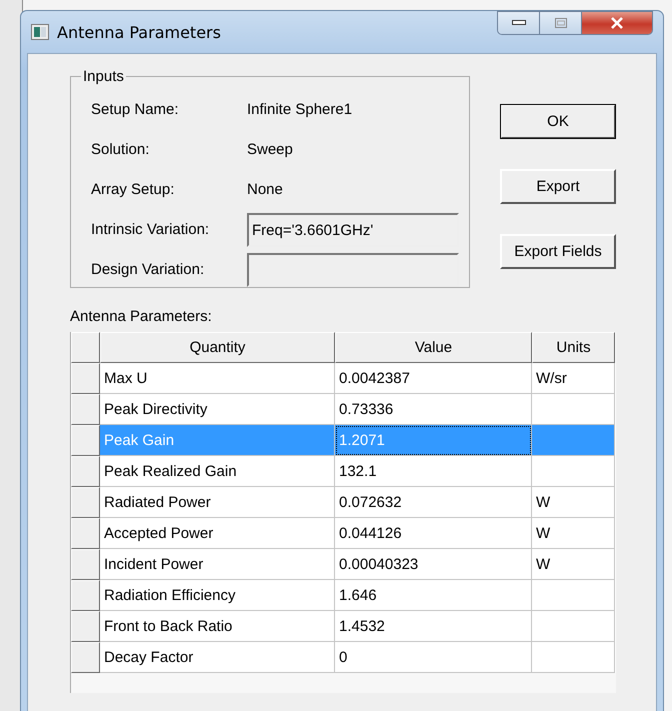  I want to click on field-value: Sweep, so click(270, 149).